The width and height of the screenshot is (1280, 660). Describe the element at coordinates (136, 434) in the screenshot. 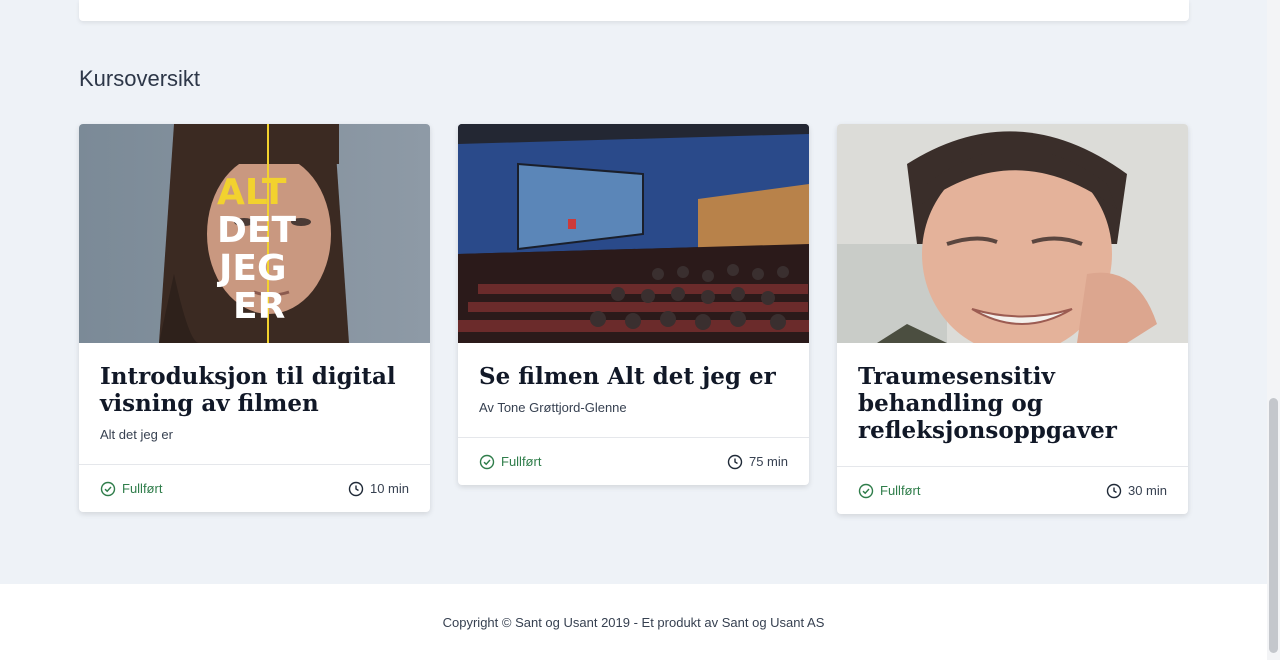

I see `course-subtitle: Alt det jeg er` at that location.